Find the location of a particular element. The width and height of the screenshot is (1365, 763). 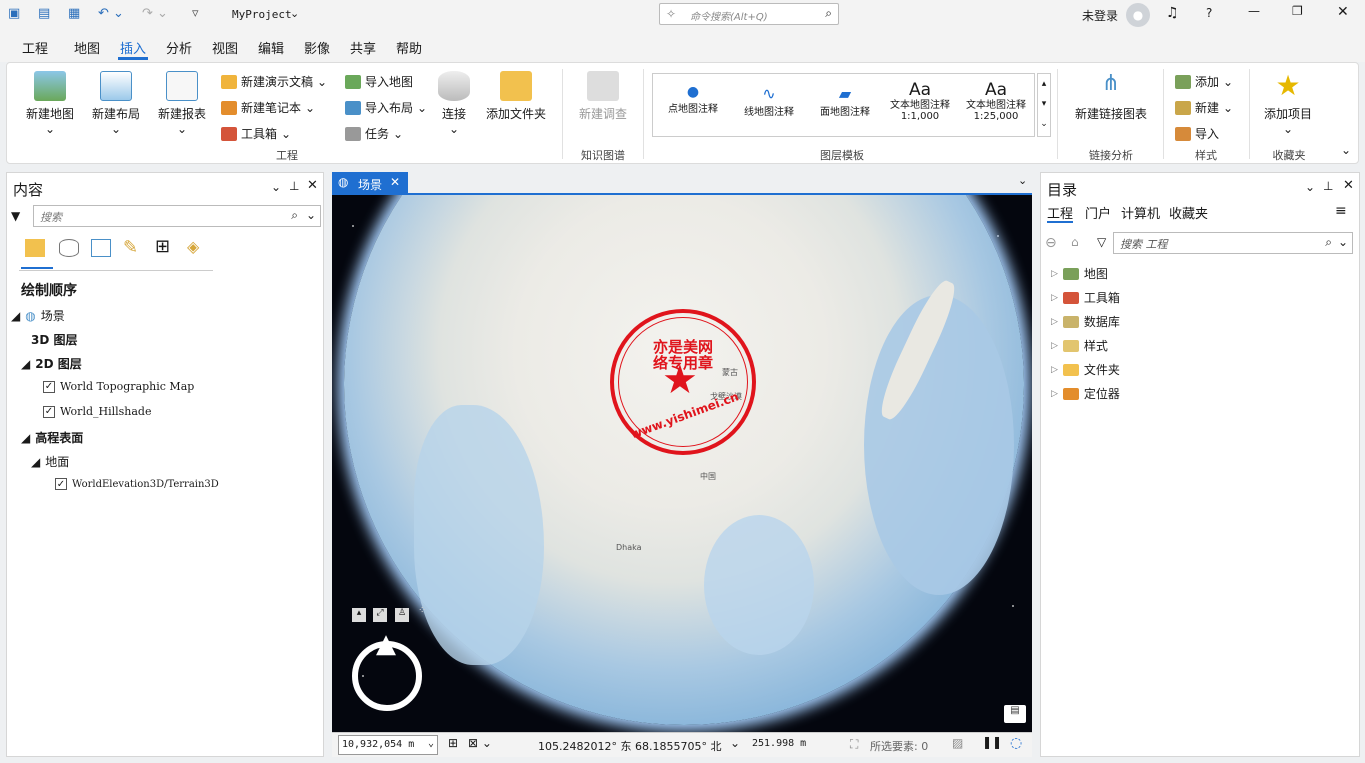

new-project-icon: ▣ is located at coordinates (14, 13).